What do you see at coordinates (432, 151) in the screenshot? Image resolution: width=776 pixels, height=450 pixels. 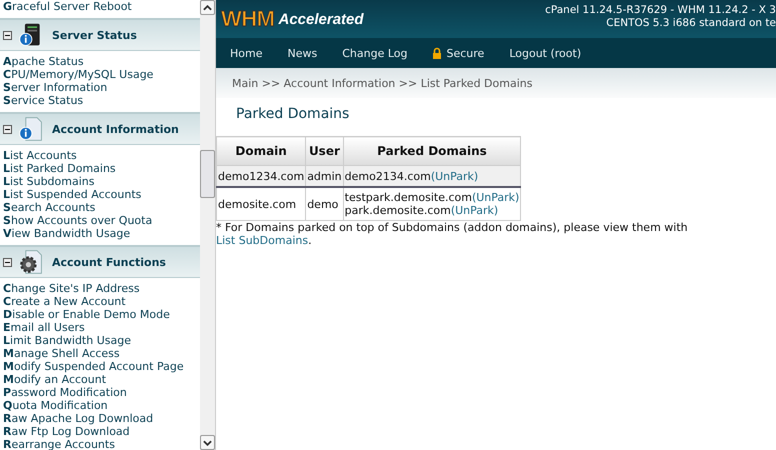 I see `column-header: Parked Domains` at bounding box center [432, 151].